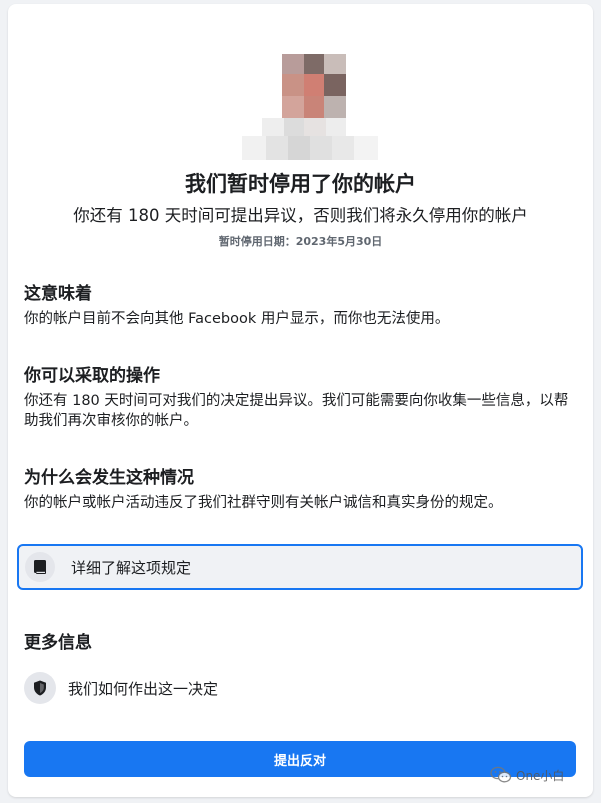 The width and height of the screenshot is (601, 803). I want to click on page-subtitle: 你还有 180 天时间可提出异议，否则我们将永久停用你的帐户, so click(300, 215).